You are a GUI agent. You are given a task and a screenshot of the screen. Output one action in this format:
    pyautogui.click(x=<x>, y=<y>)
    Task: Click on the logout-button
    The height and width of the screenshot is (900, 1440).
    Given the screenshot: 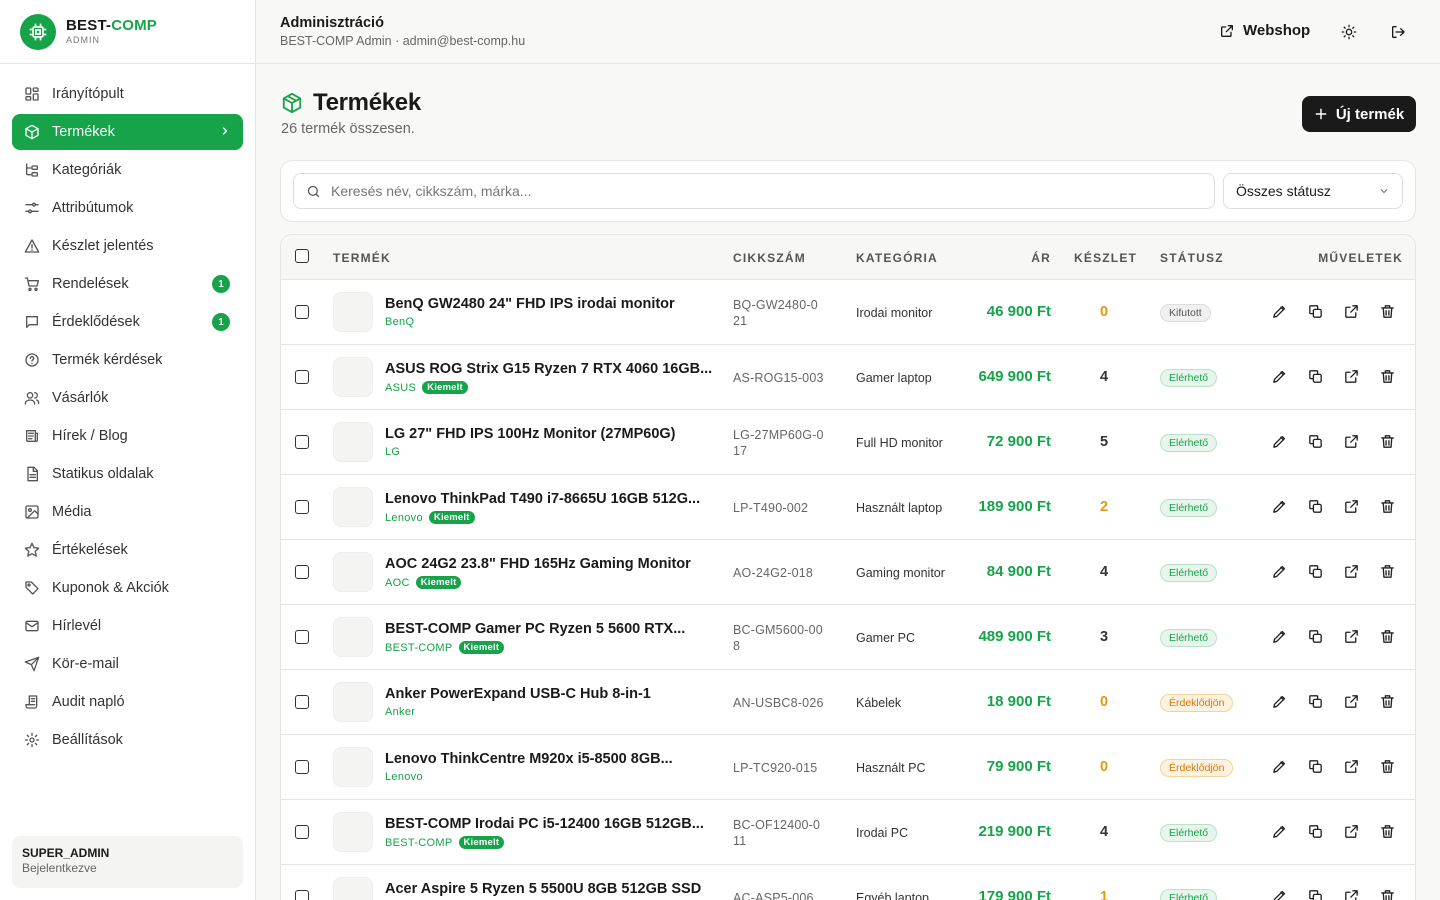 What is the action you would take?
    pyautogui.click(x=1398, y=32)
    